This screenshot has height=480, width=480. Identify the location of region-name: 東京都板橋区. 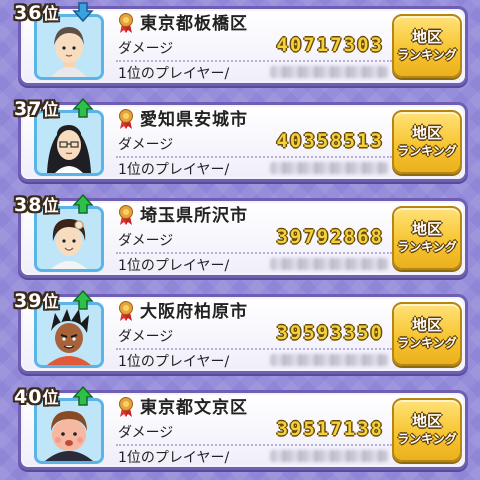
(194, 24).